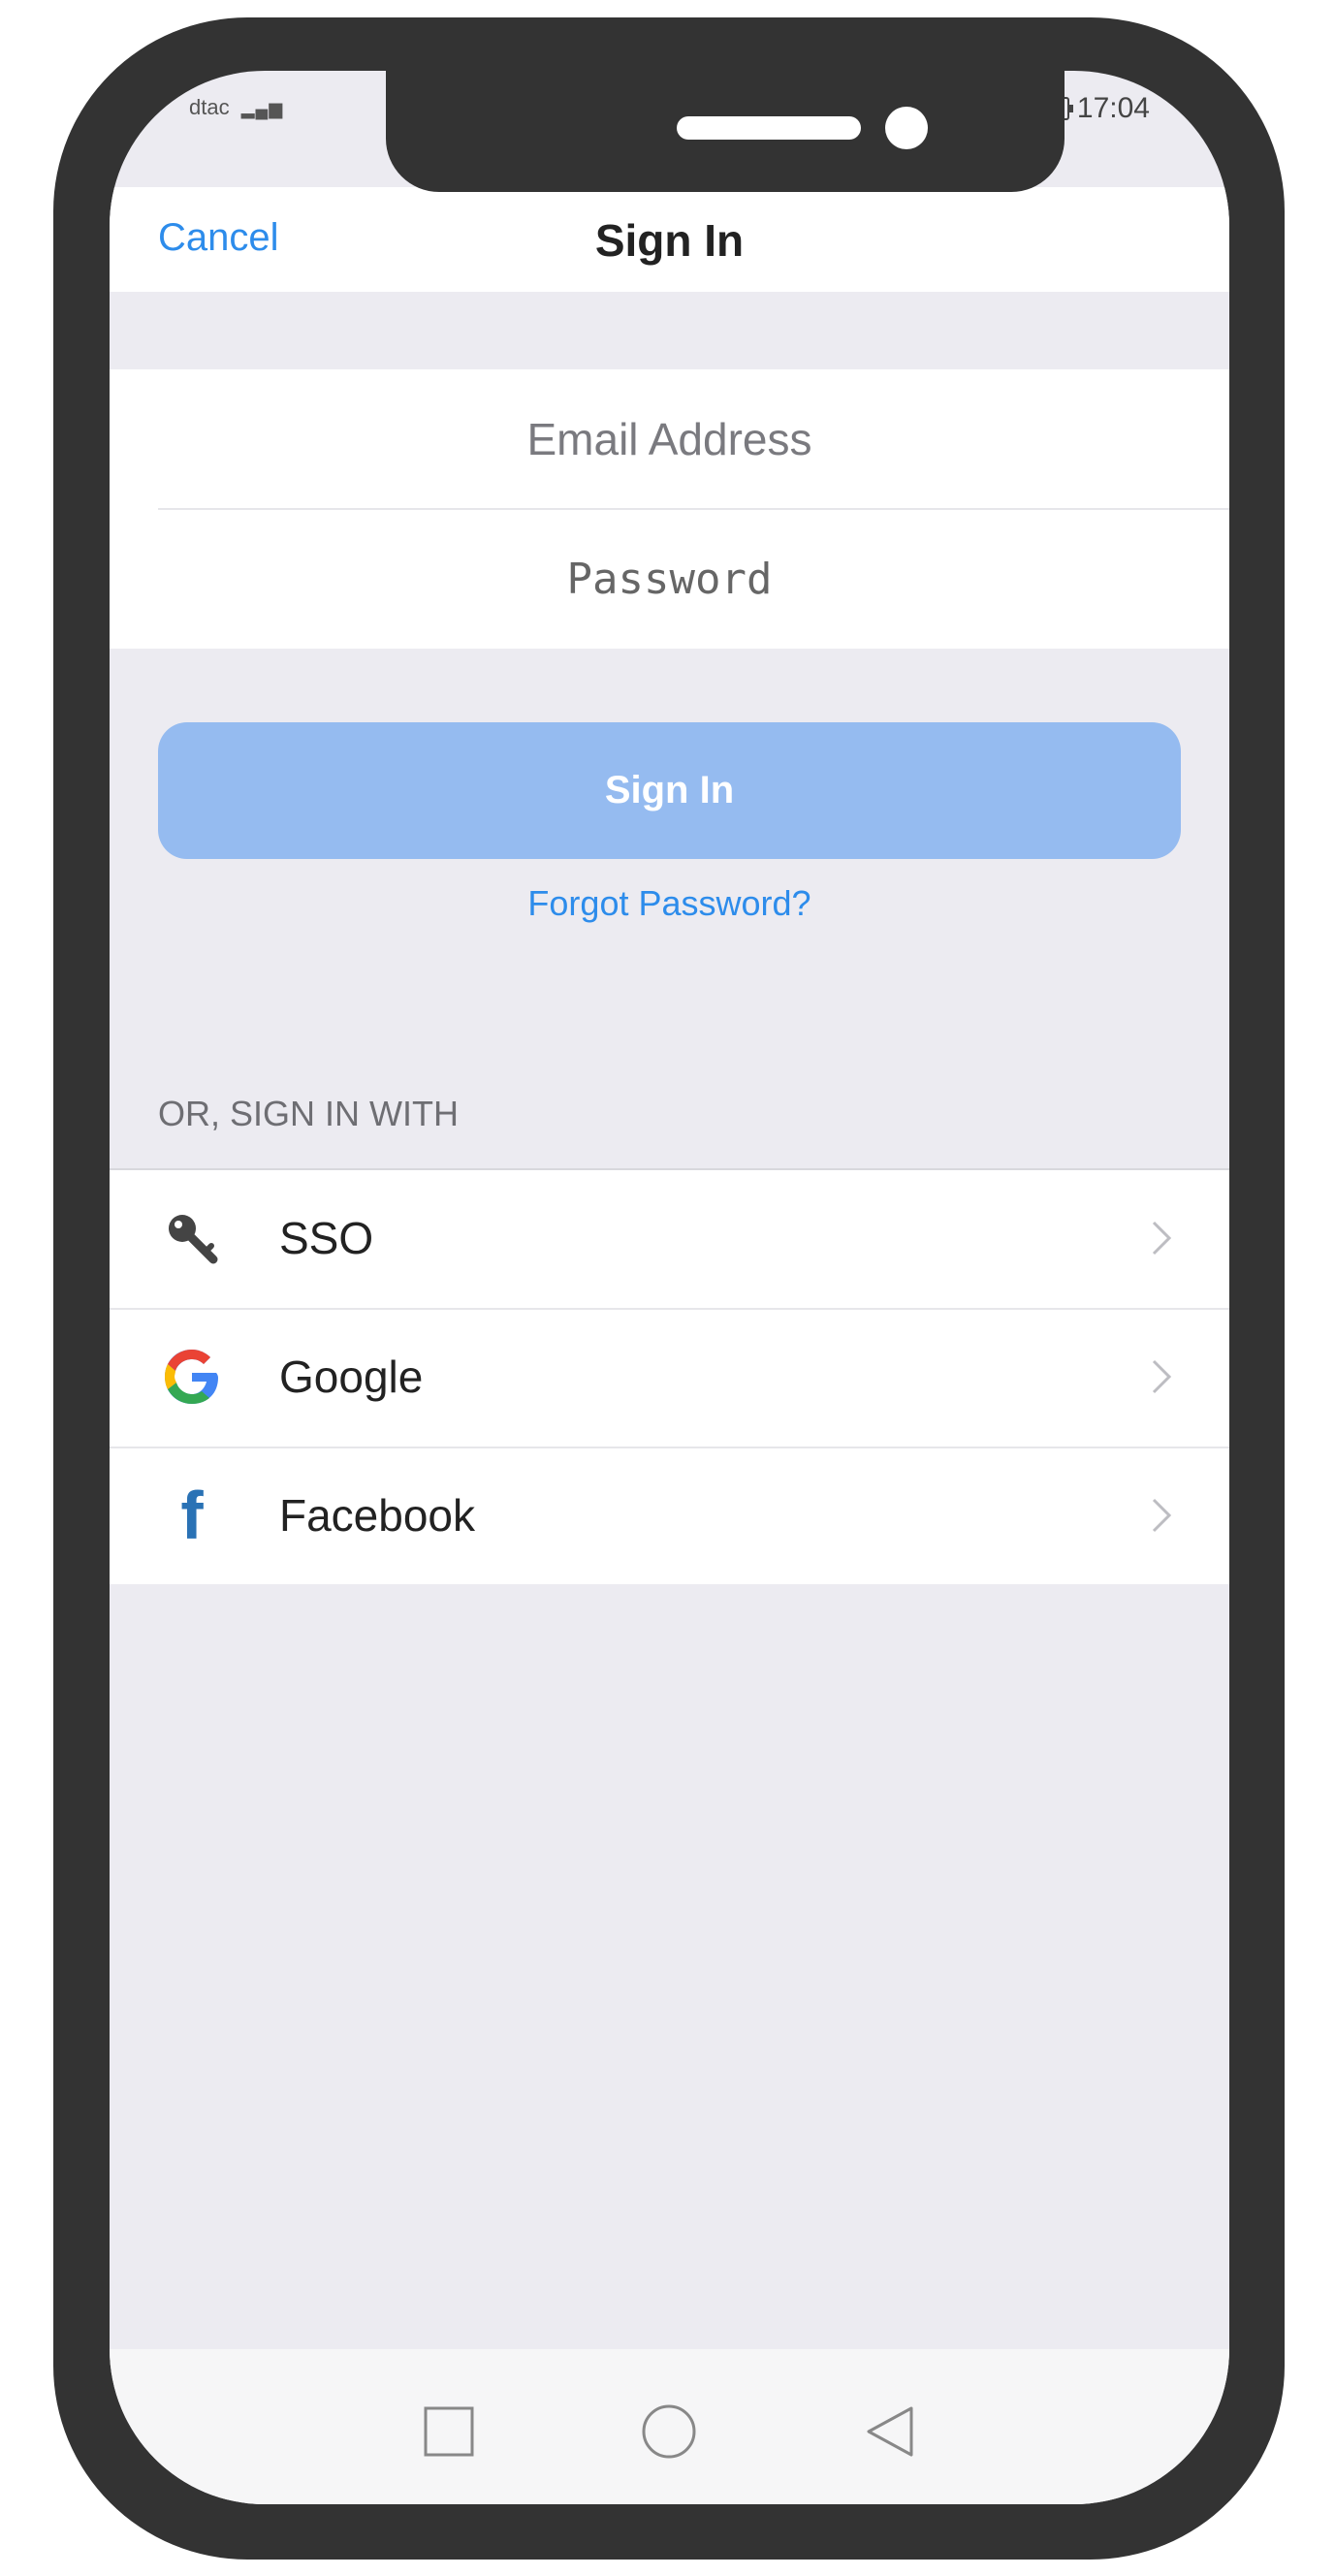 This screenshot has width=1335, height=2576. I want to click on facebook-icon: f, so click(192, 1515).